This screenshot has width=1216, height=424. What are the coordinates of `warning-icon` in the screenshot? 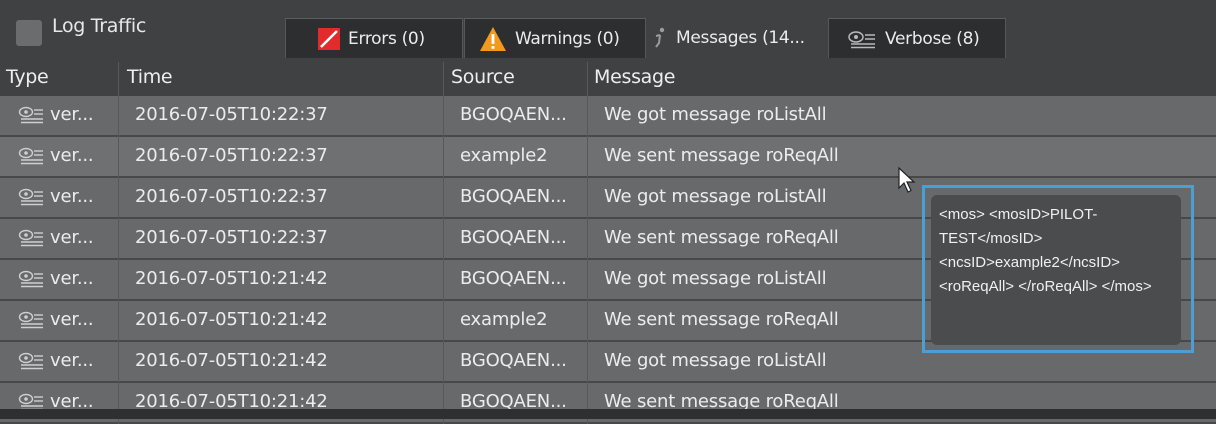 It's located at (493, 39).